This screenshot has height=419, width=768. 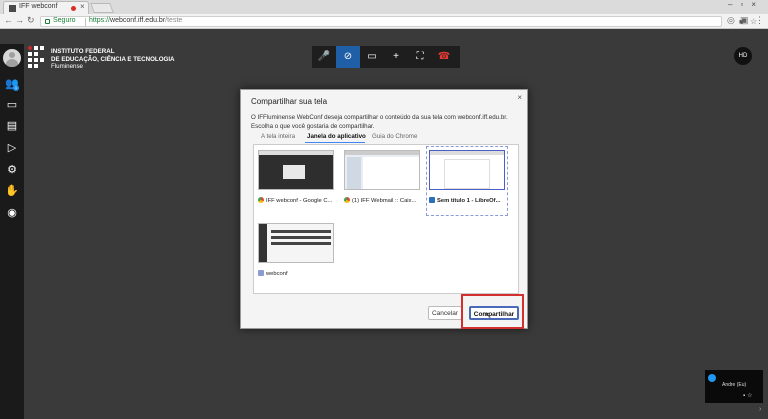 I want to click on self-view-name: Andre (Eu), so click(x=734, y=385).